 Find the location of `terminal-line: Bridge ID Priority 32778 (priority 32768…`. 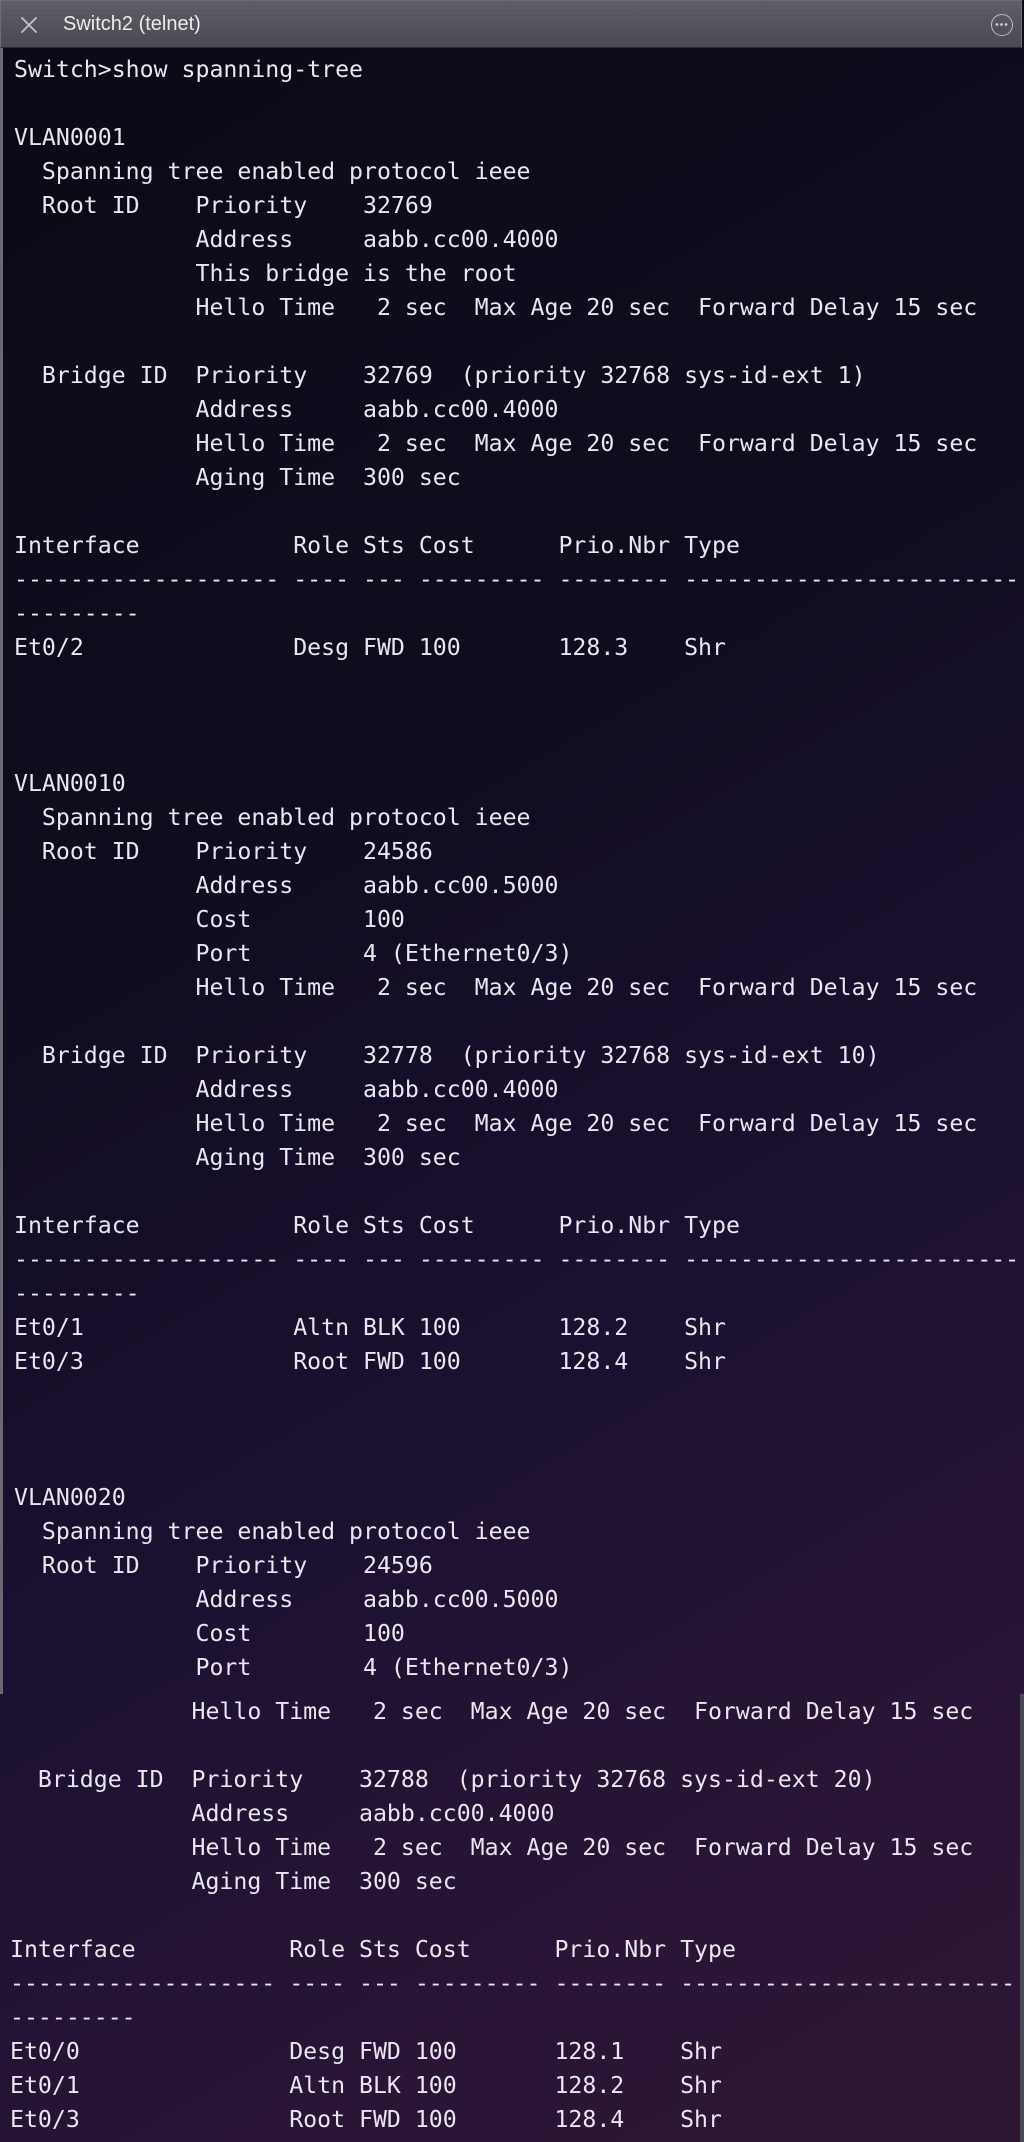

terminal-line: Bridge ID Priority 32778 (priority 32768… is located at coordinates (447, 1055).